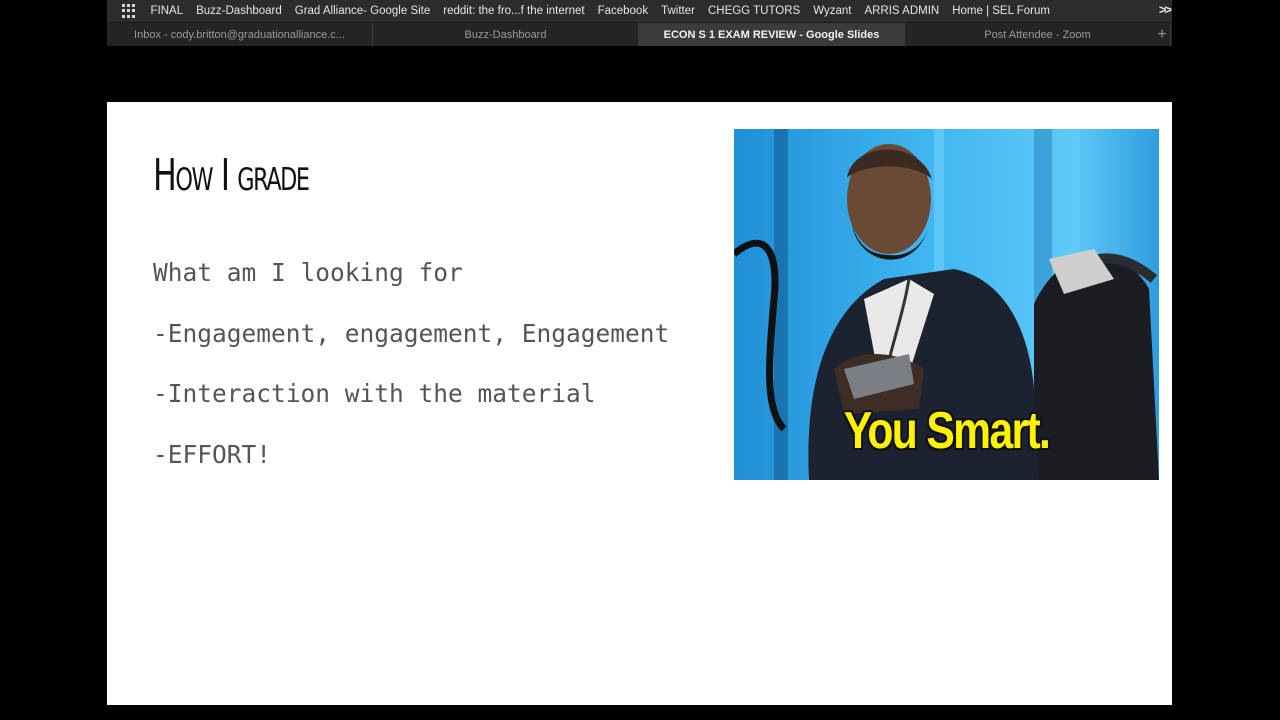  I want to click on new-tab-button: +, so click(1162, 34).